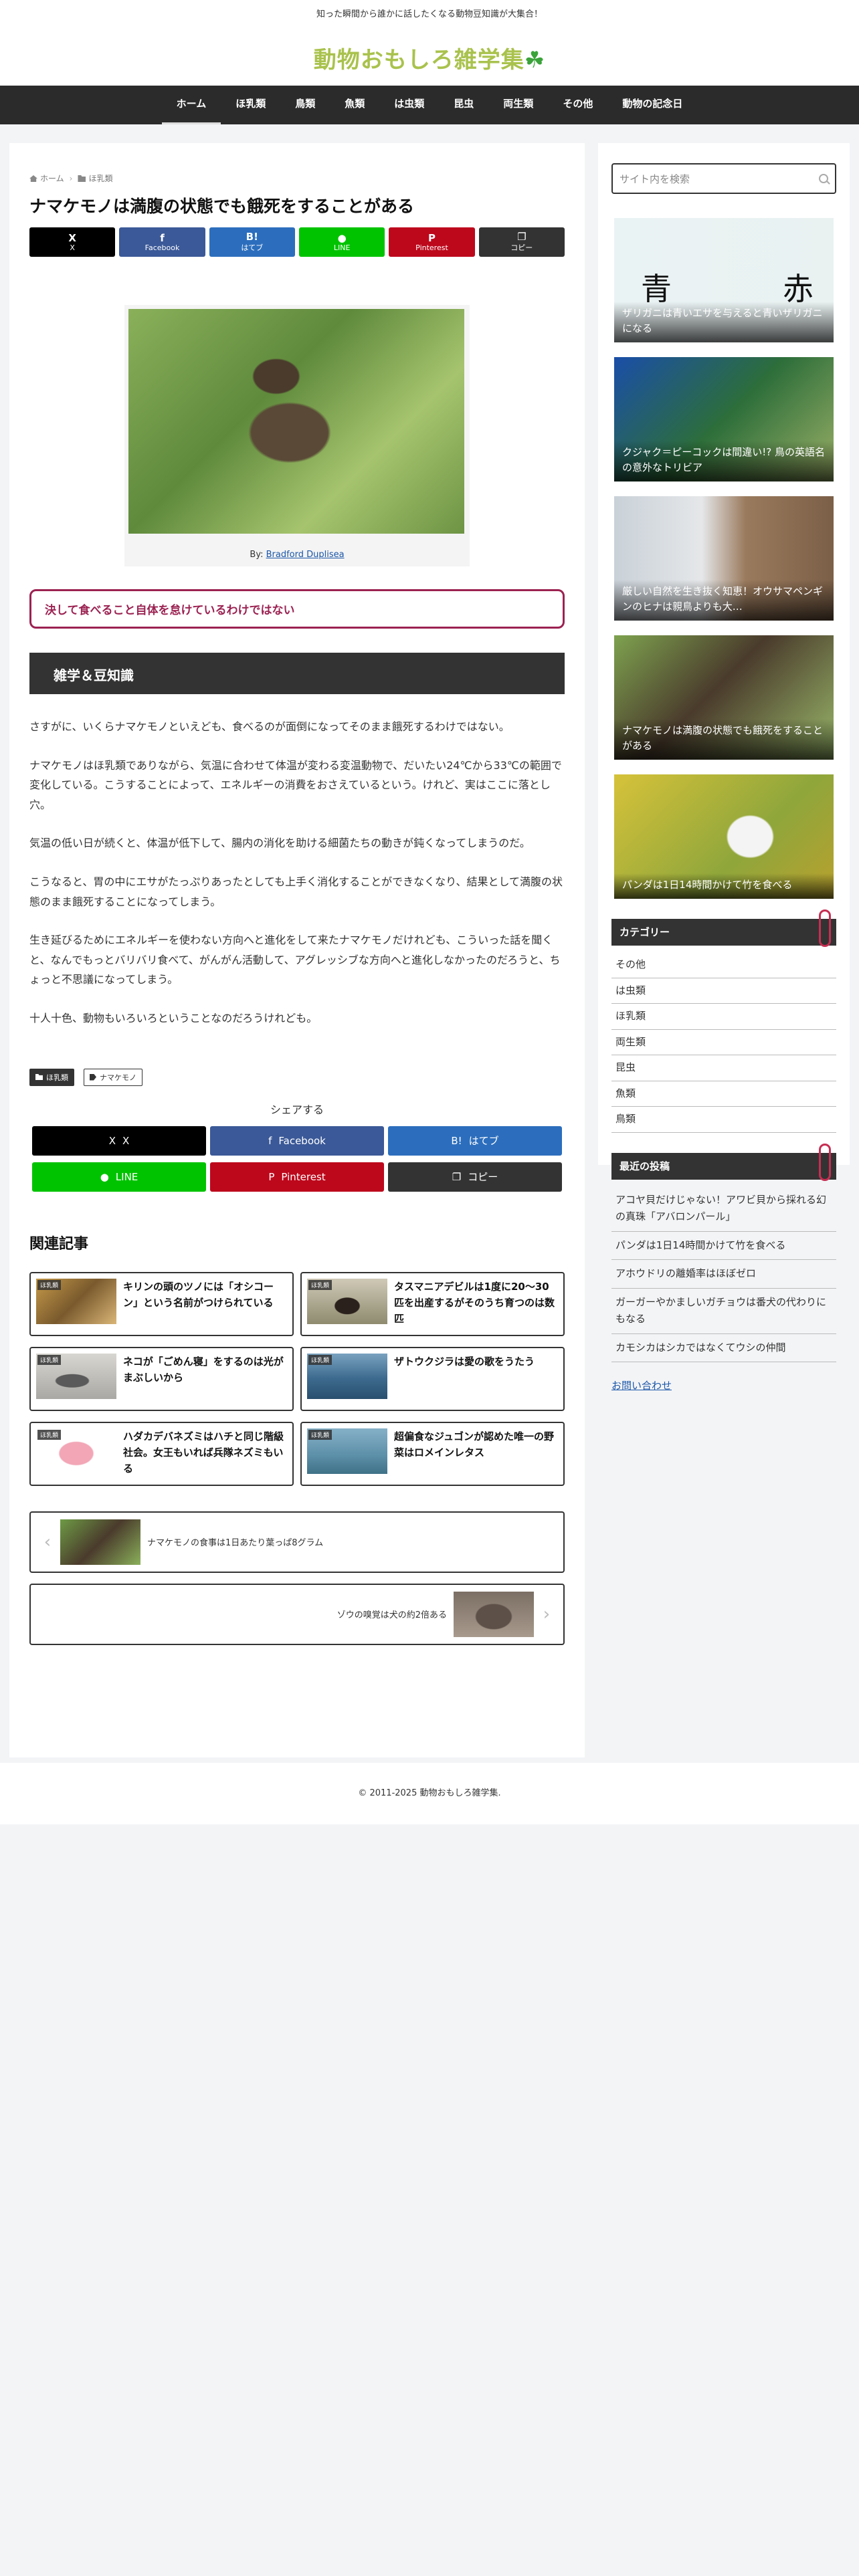 This screenshot has width=859, height=2576. Describe the element at coordinates (433, 1453) in the screenshot. I see `related-card: ほ乳類 超偏食なジュゴンが認めた唯一の野菜はロメインレタス` at that location.